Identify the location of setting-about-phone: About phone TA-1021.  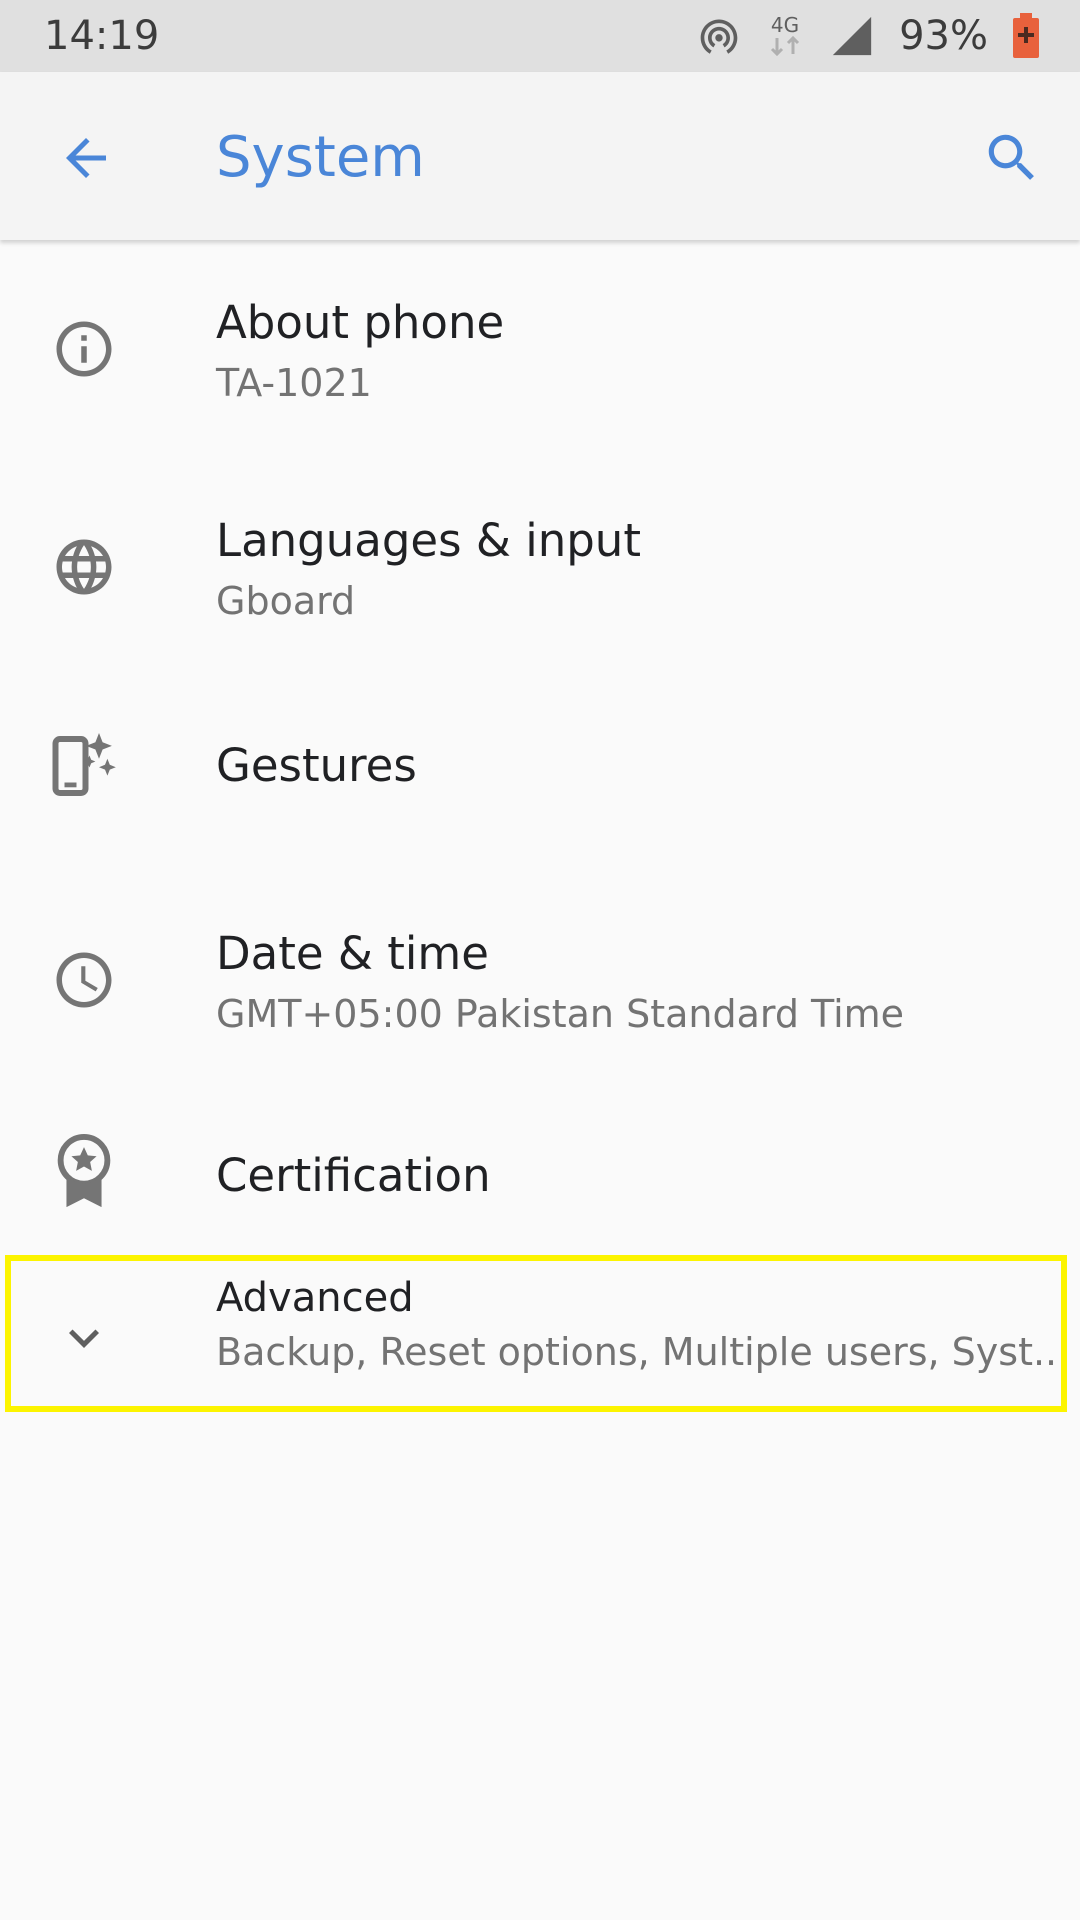
(540, 349).